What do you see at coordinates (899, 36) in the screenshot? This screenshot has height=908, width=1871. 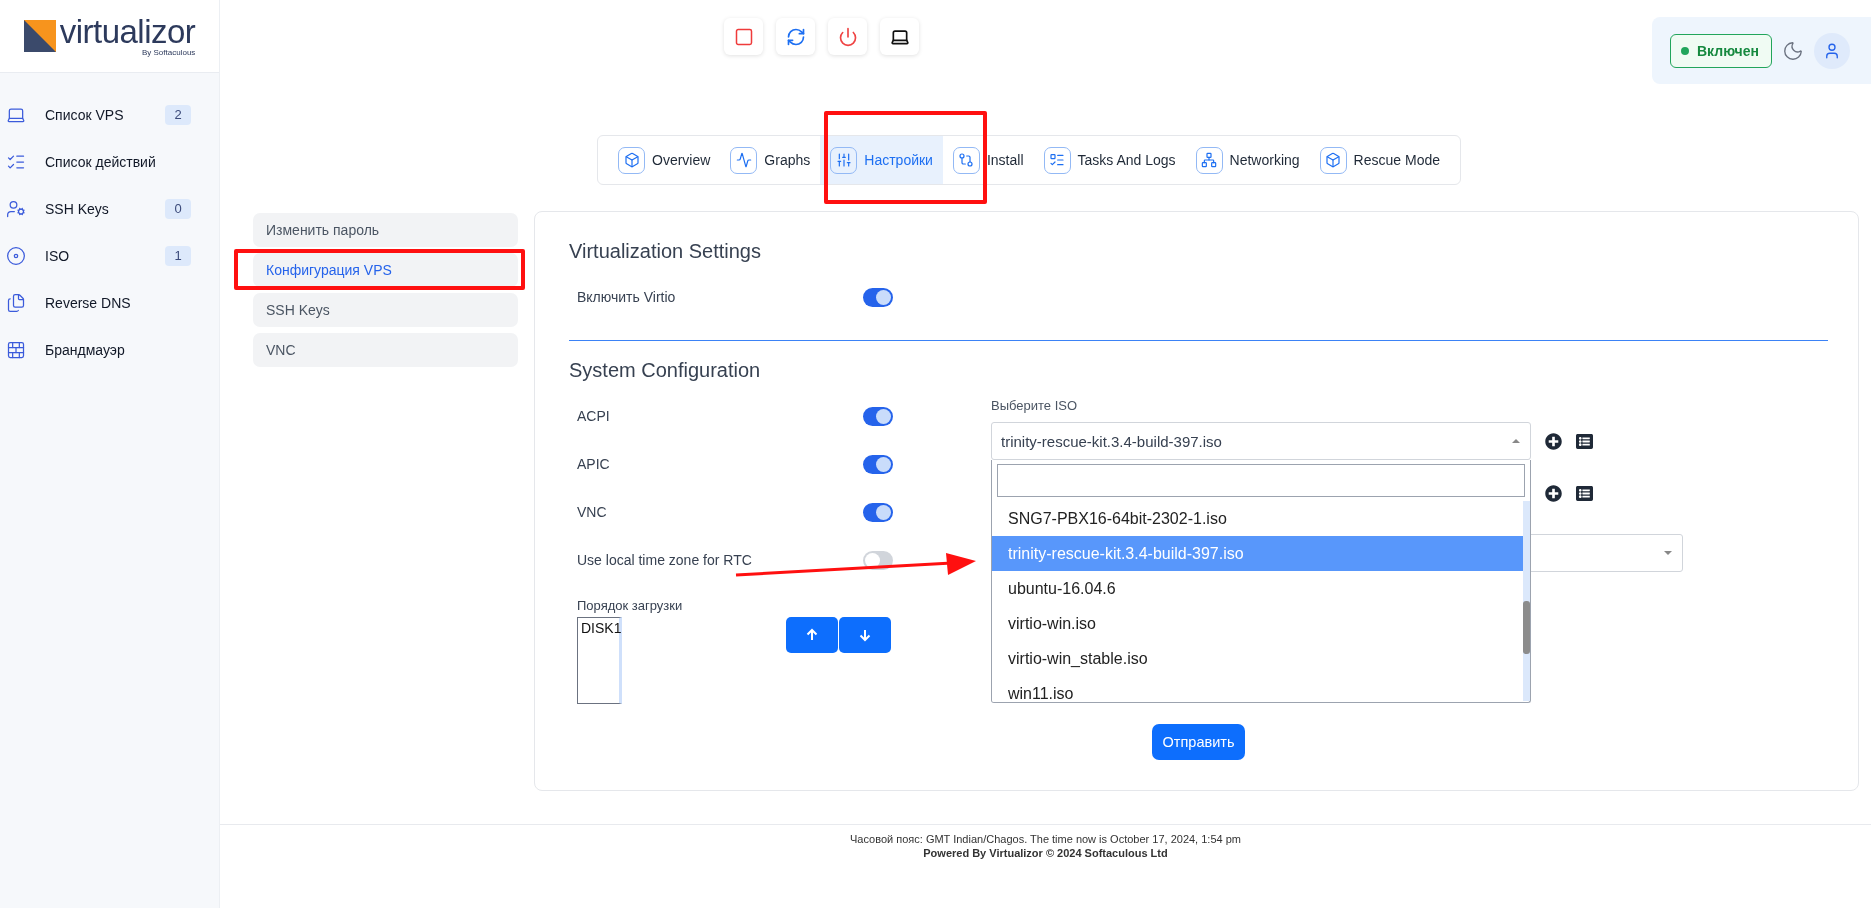 I see `console-button` at bounding box center [899, 36].